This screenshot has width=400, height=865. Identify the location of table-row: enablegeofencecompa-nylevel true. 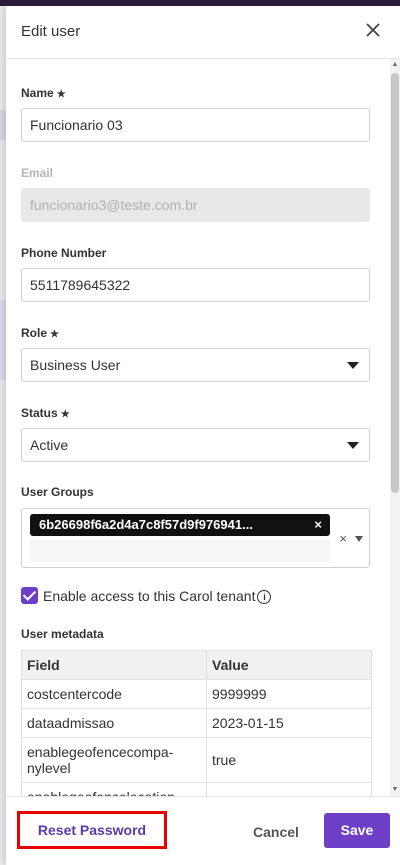
(196, 760).